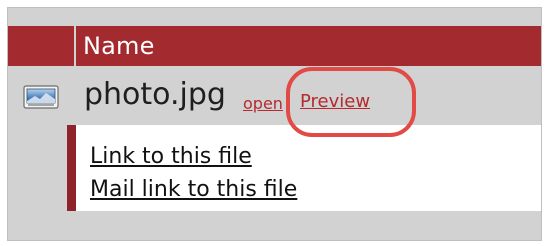 This screenshot has width=547, height=246. I want to click on link-to-file-menu-item: Link to this file, so click(171, 157).